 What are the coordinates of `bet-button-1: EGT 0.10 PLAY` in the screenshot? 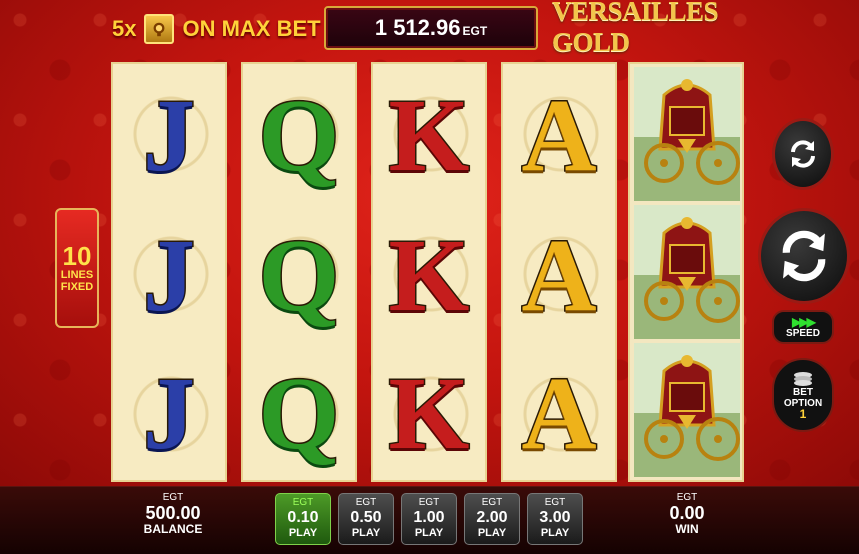 It's located at (303, 519).